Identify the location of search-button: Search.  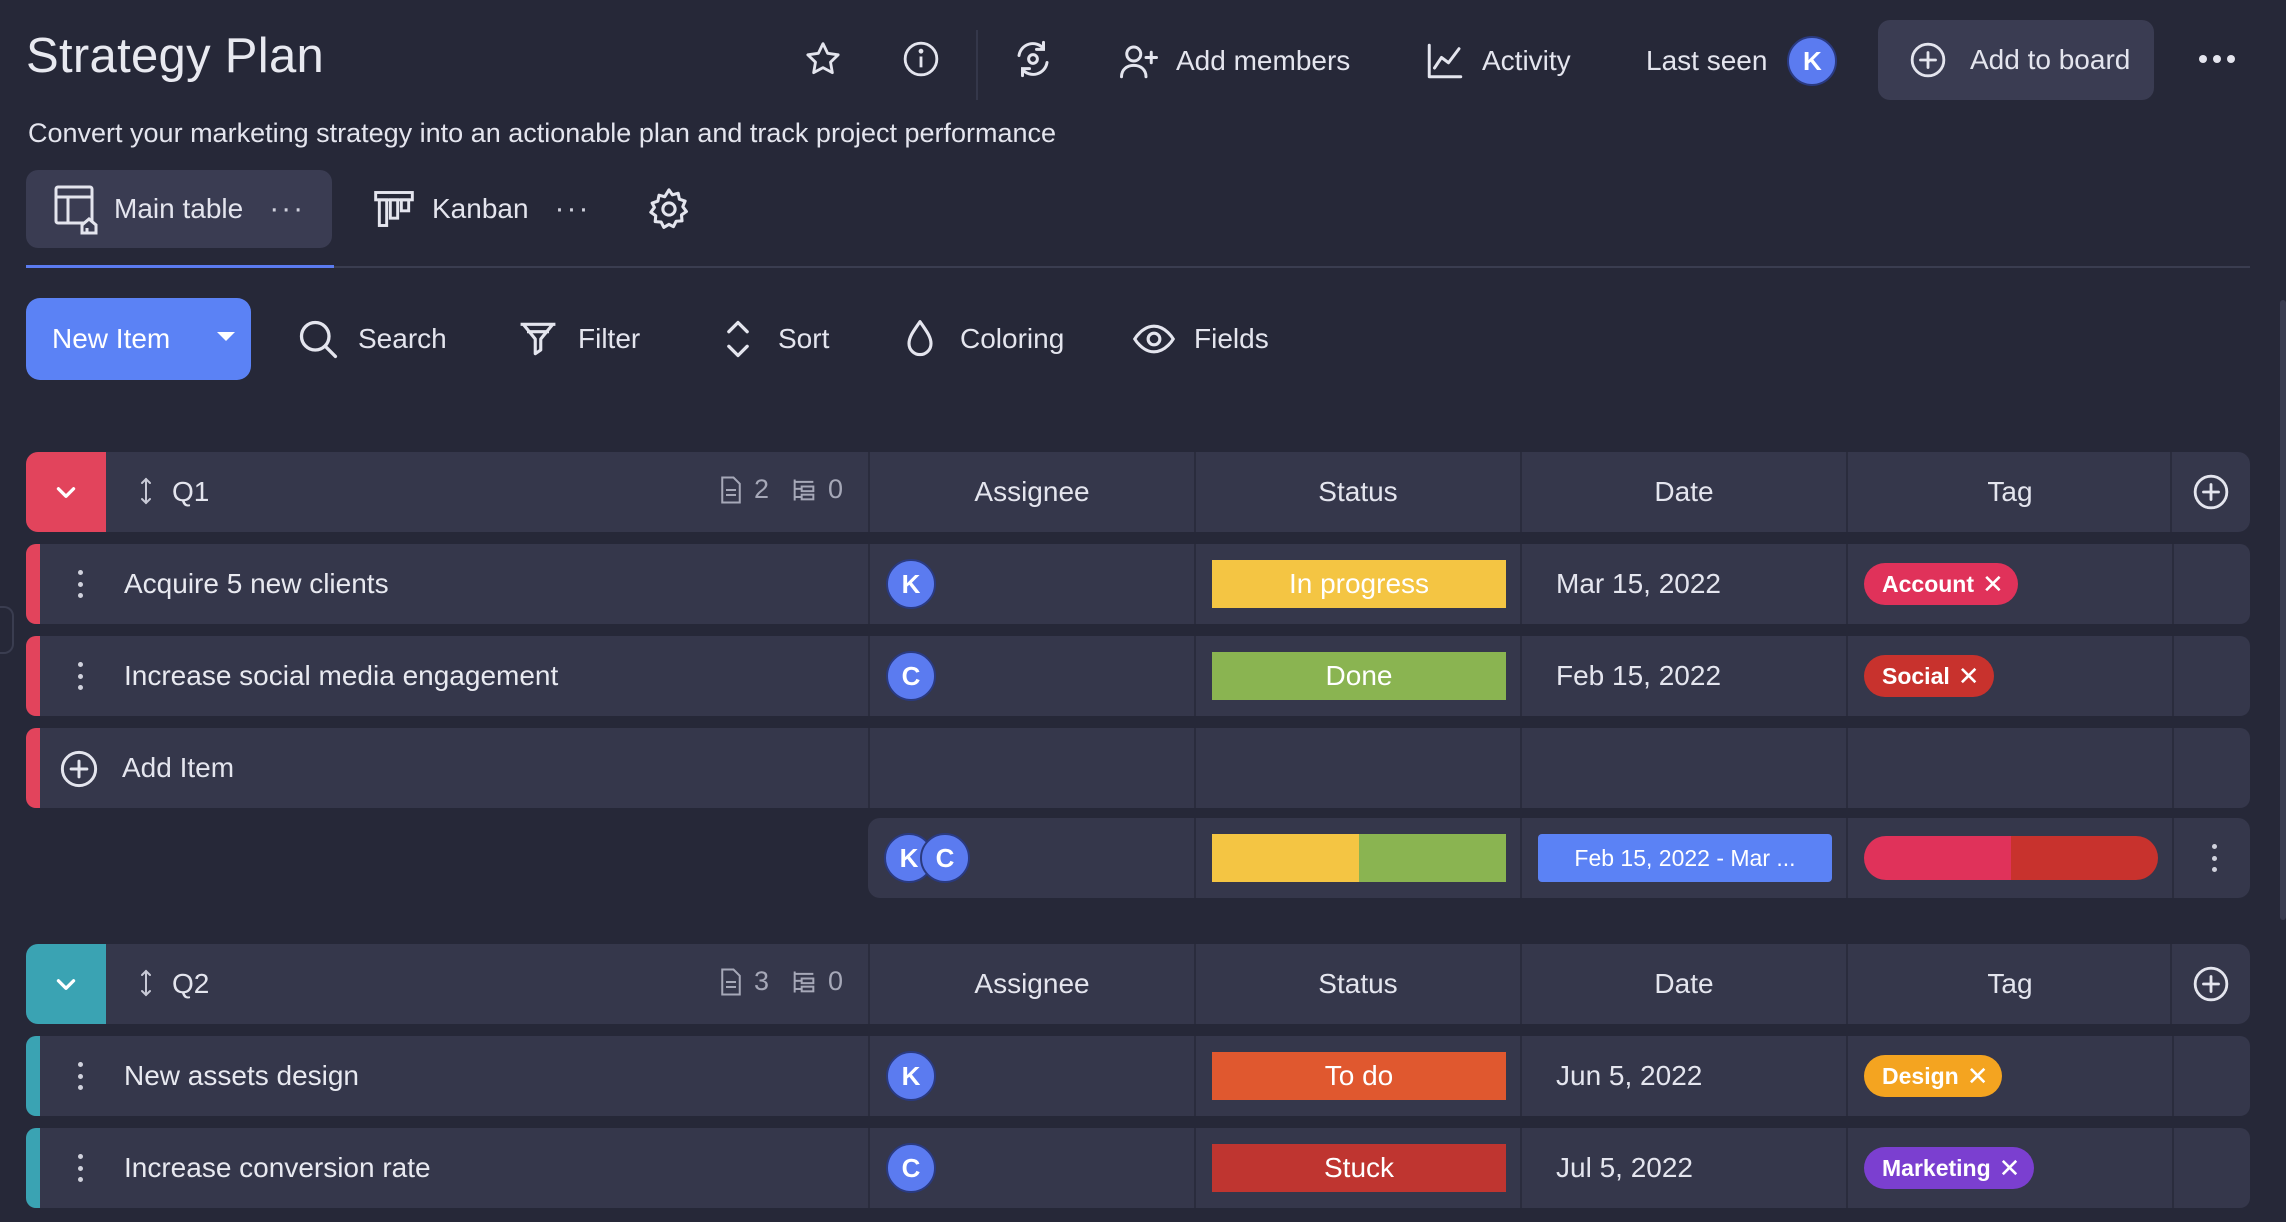
(371, 339).